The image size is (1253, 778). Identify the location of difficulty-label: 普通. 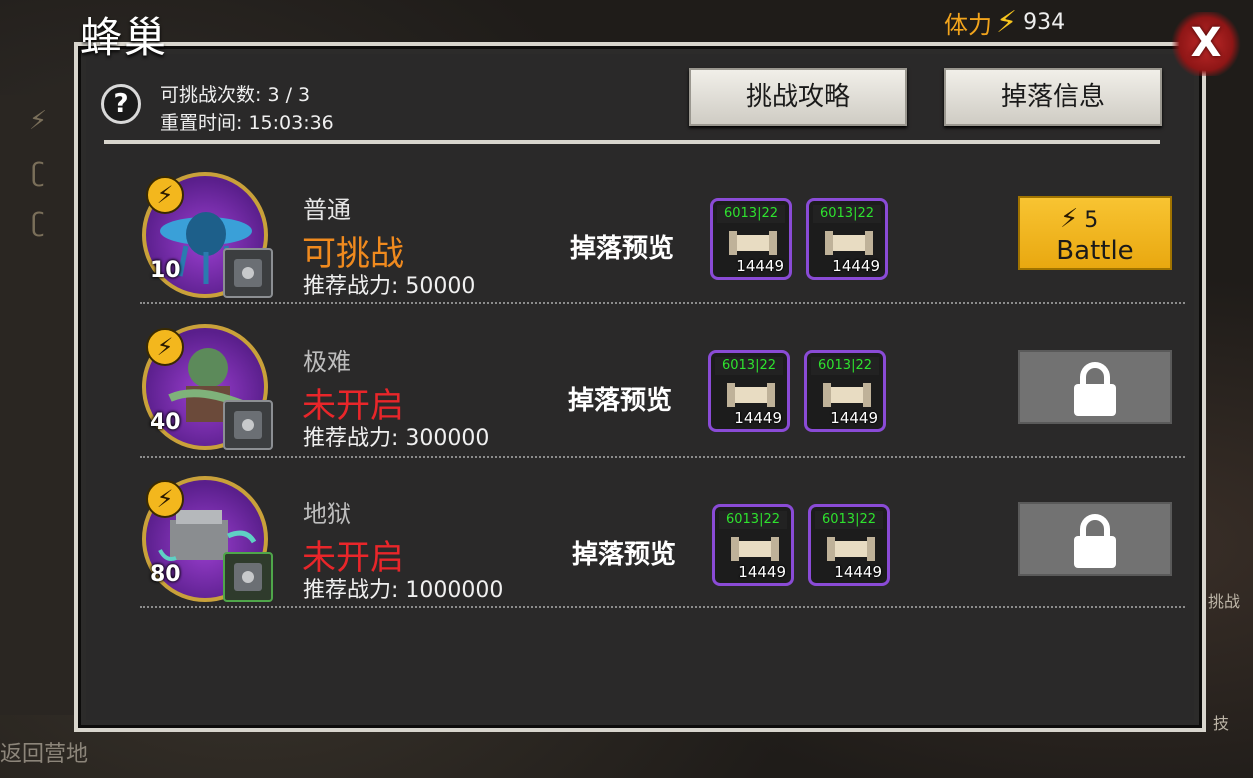
(327, 210).